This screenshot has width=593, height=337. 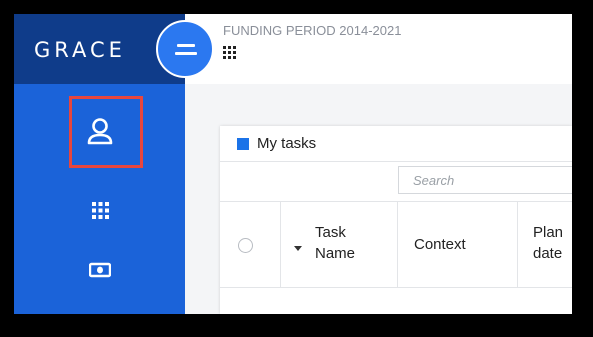 What do you see at coordinates (185, 49) in the screenshot?
I see `menu-toggle-button` at bounding box center [185, 49].